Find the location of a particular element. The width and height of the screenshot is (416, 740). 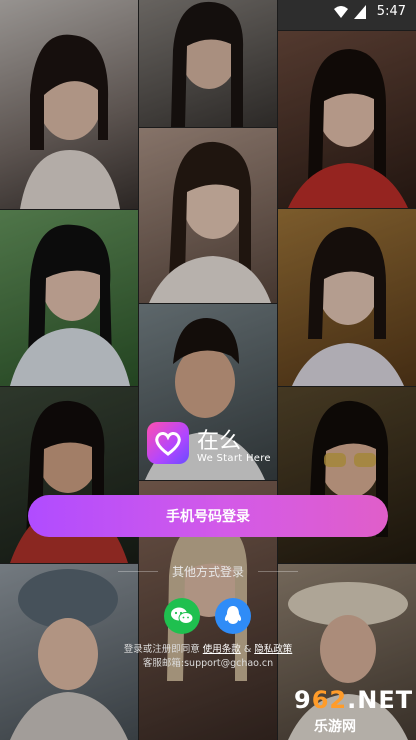

app-logo is located at coordinates (168, 443).